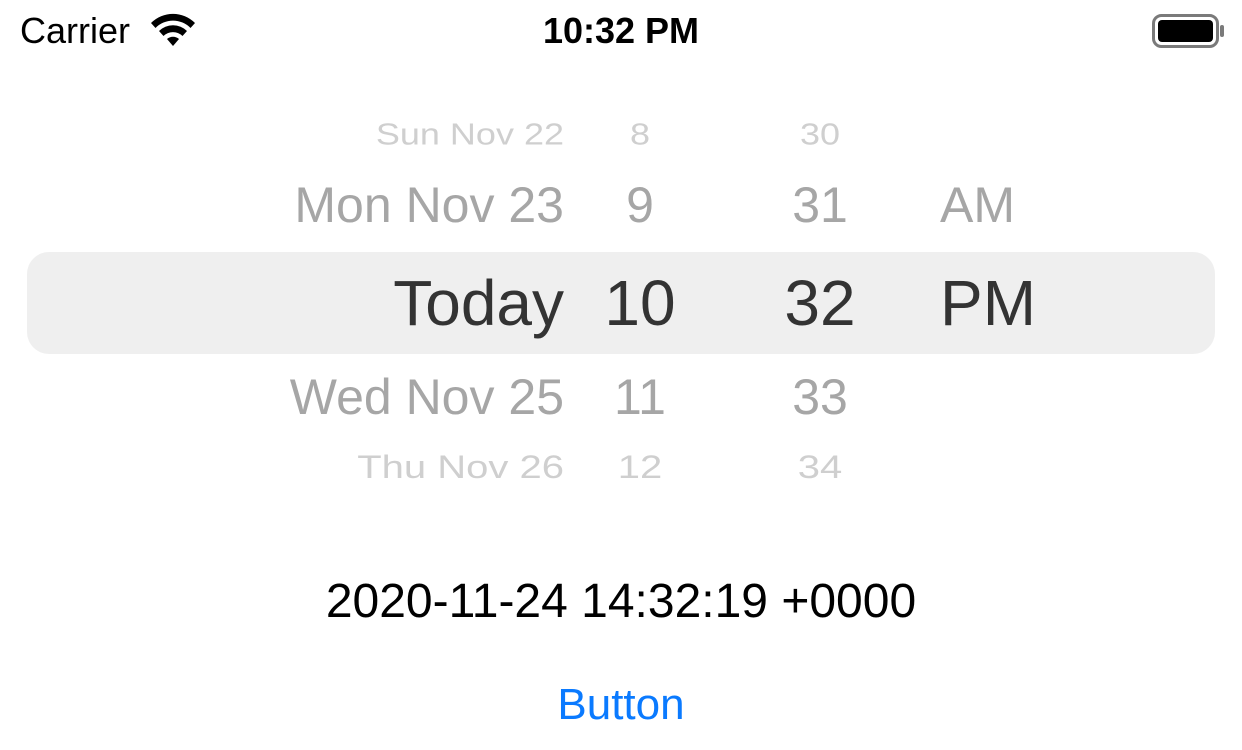 This screenshot has width=1242, height=750. Describe the element at coordinates (478, 303) in the screenshot. I see `picker-date-selected: Today` at that location.